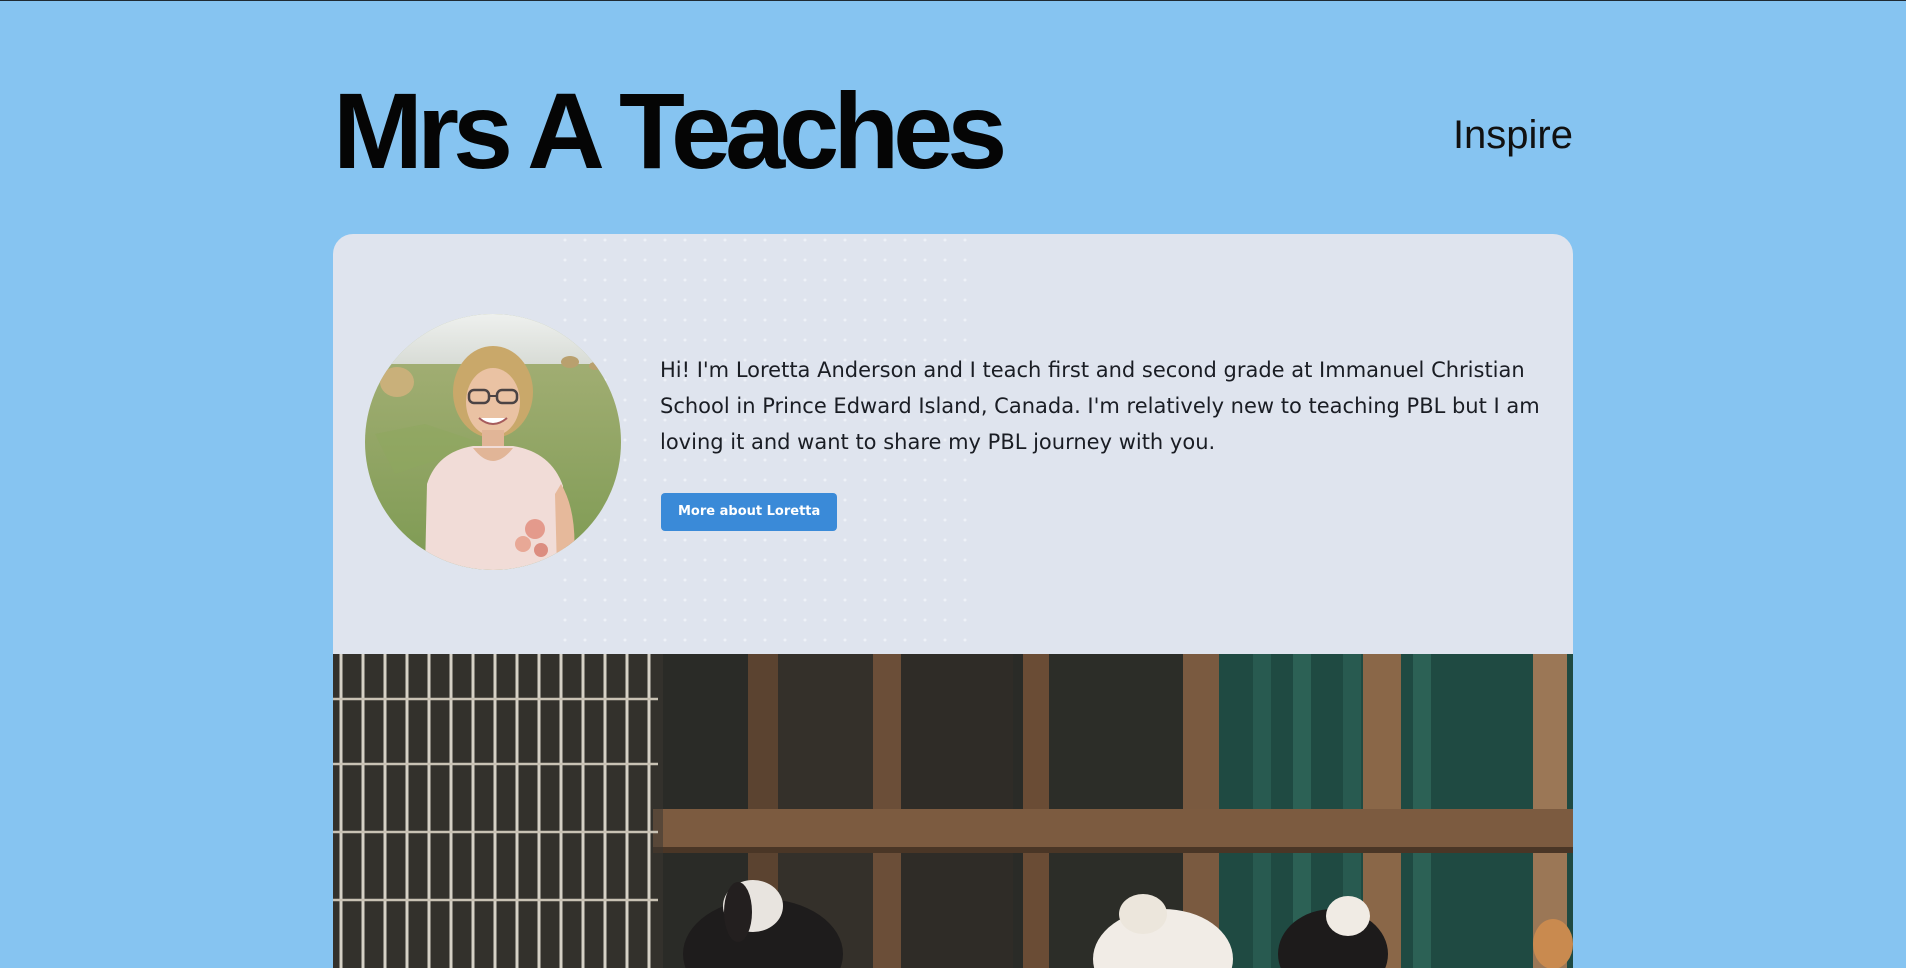  I want to click on more-about-button: More about Loretta, so click(749, 512).